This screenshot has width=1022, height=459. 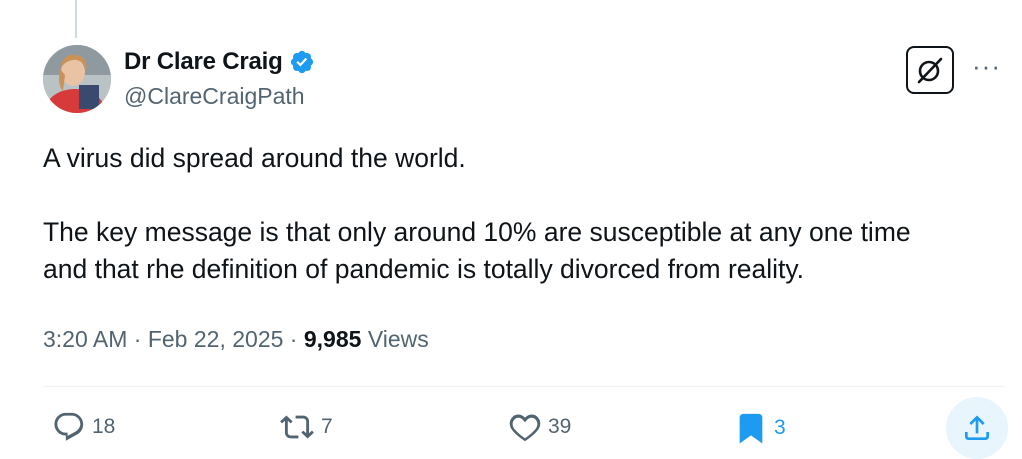 What do you see at coordinates (398, 339) in the screenshot?
I see `views-label: Views` at bounding box center [398, 339].